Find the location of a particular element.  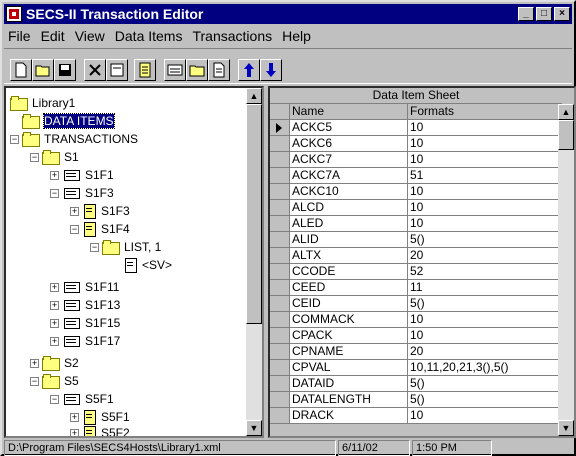

document-button is located at coordinates (219, 70).